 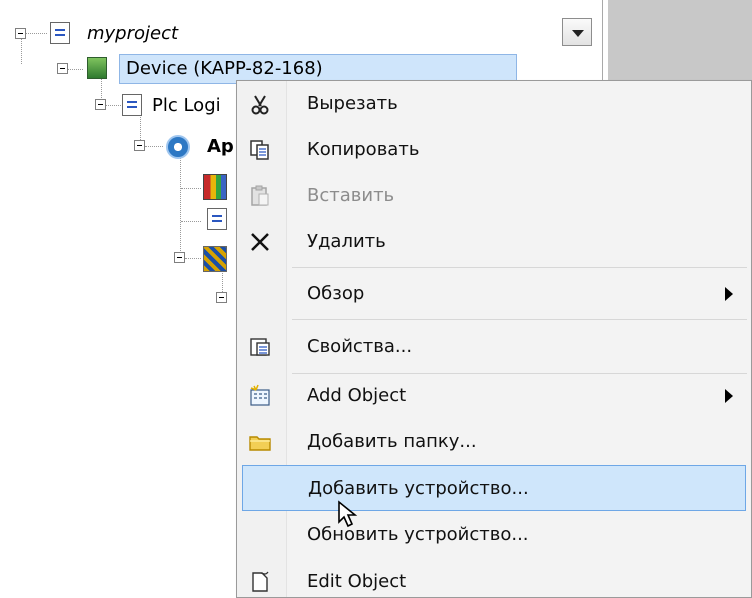 What do you see at coordinates (259, 150) in the screenshot?
I see `copy-icon` at bounding box center [259, 150].